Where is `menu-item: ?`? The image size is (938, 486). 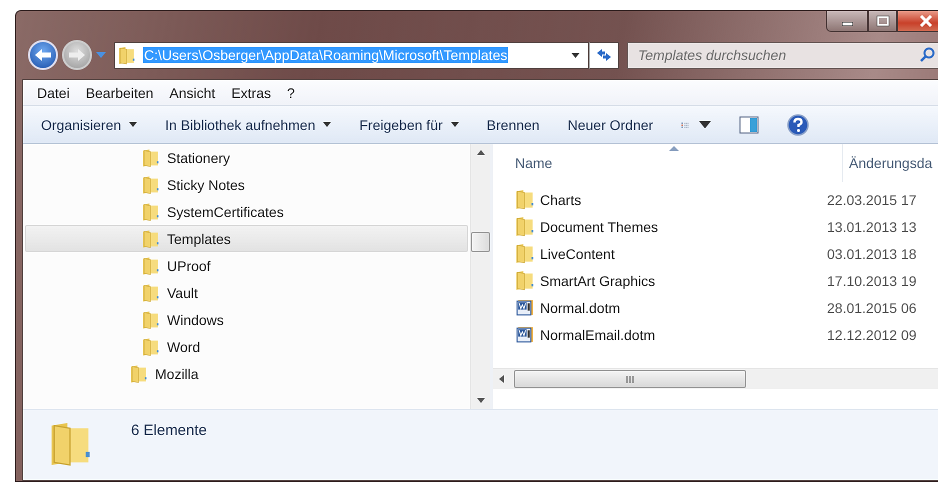
menu-item: ? is located at coordinates (291, 92).